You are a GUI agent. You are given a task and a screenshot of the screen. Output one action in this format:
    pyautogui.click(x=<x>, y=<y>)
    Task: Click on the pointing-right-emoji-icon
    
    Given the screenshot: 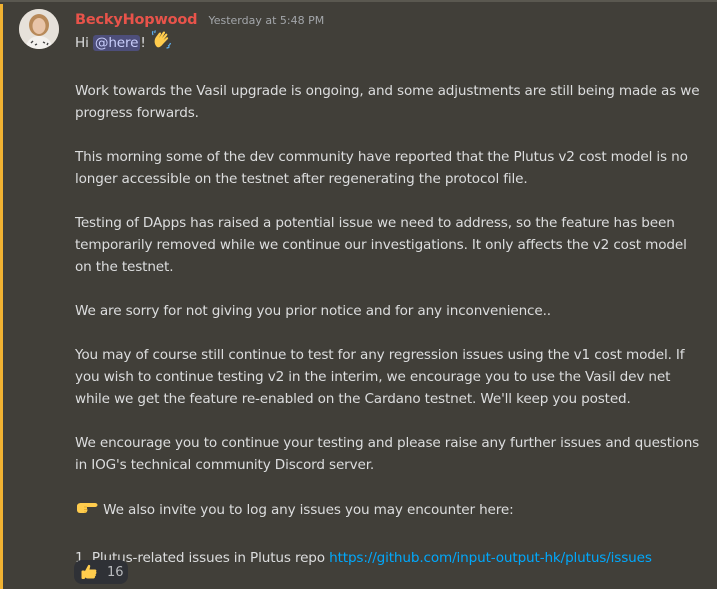 What is the action you would take?
    pyautogui.click(x=87, y=511)
    